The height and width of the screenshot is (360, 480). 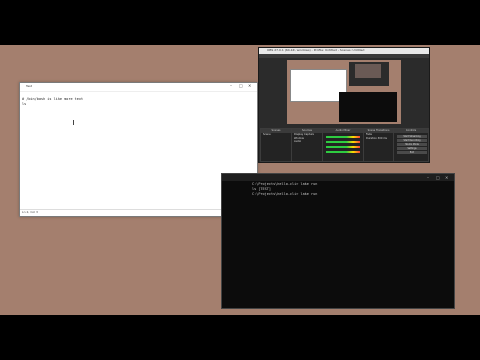 What do you see at coordinates (344, 56) in the screenshot?
I see `obs-menu-bar` at bounding box center [344, 56].